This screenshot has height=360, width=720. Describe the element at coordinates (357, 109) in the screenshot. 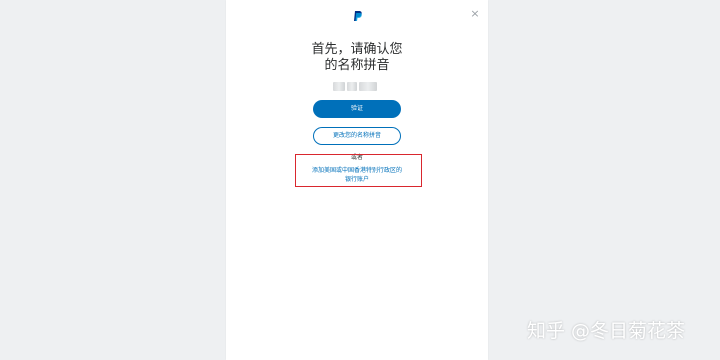

I see `verify-button: 验证` at that location.